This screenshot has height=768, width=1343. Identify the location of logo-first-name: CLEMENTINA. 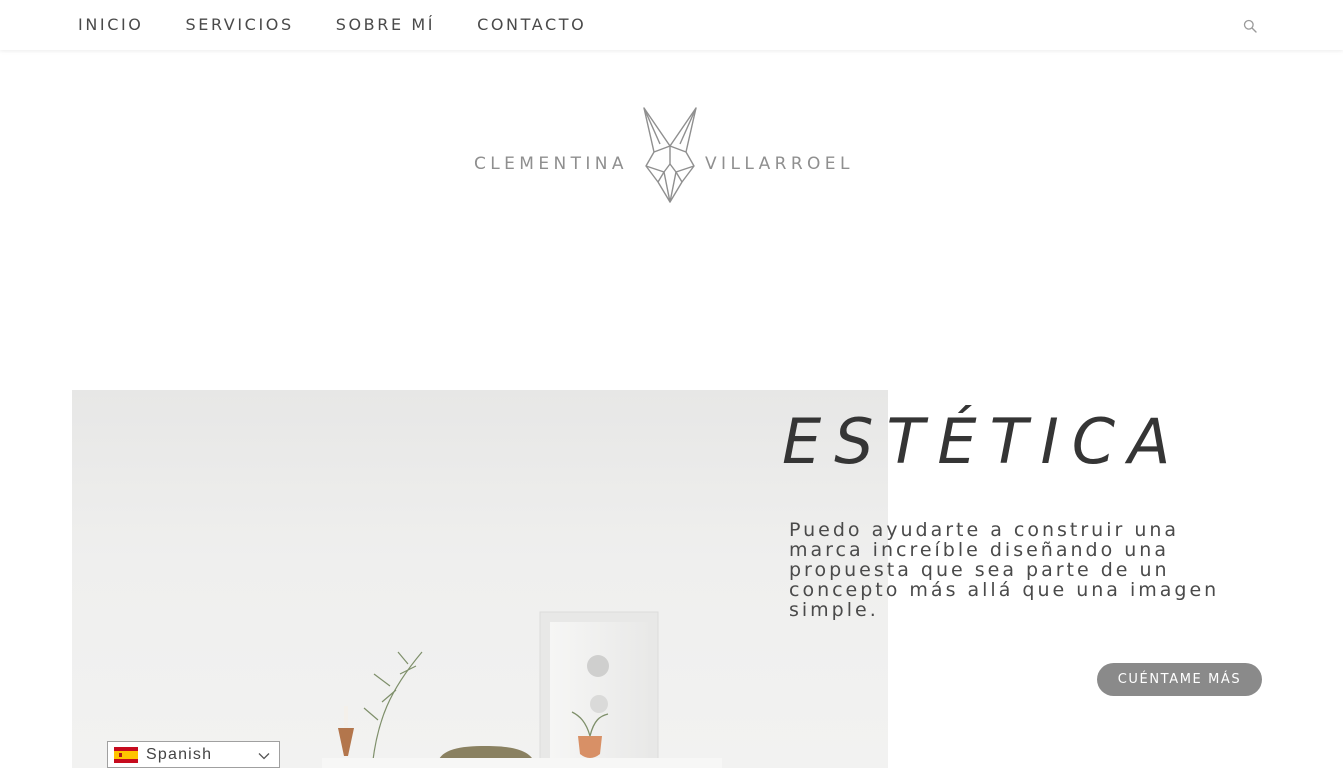
(551, 164).